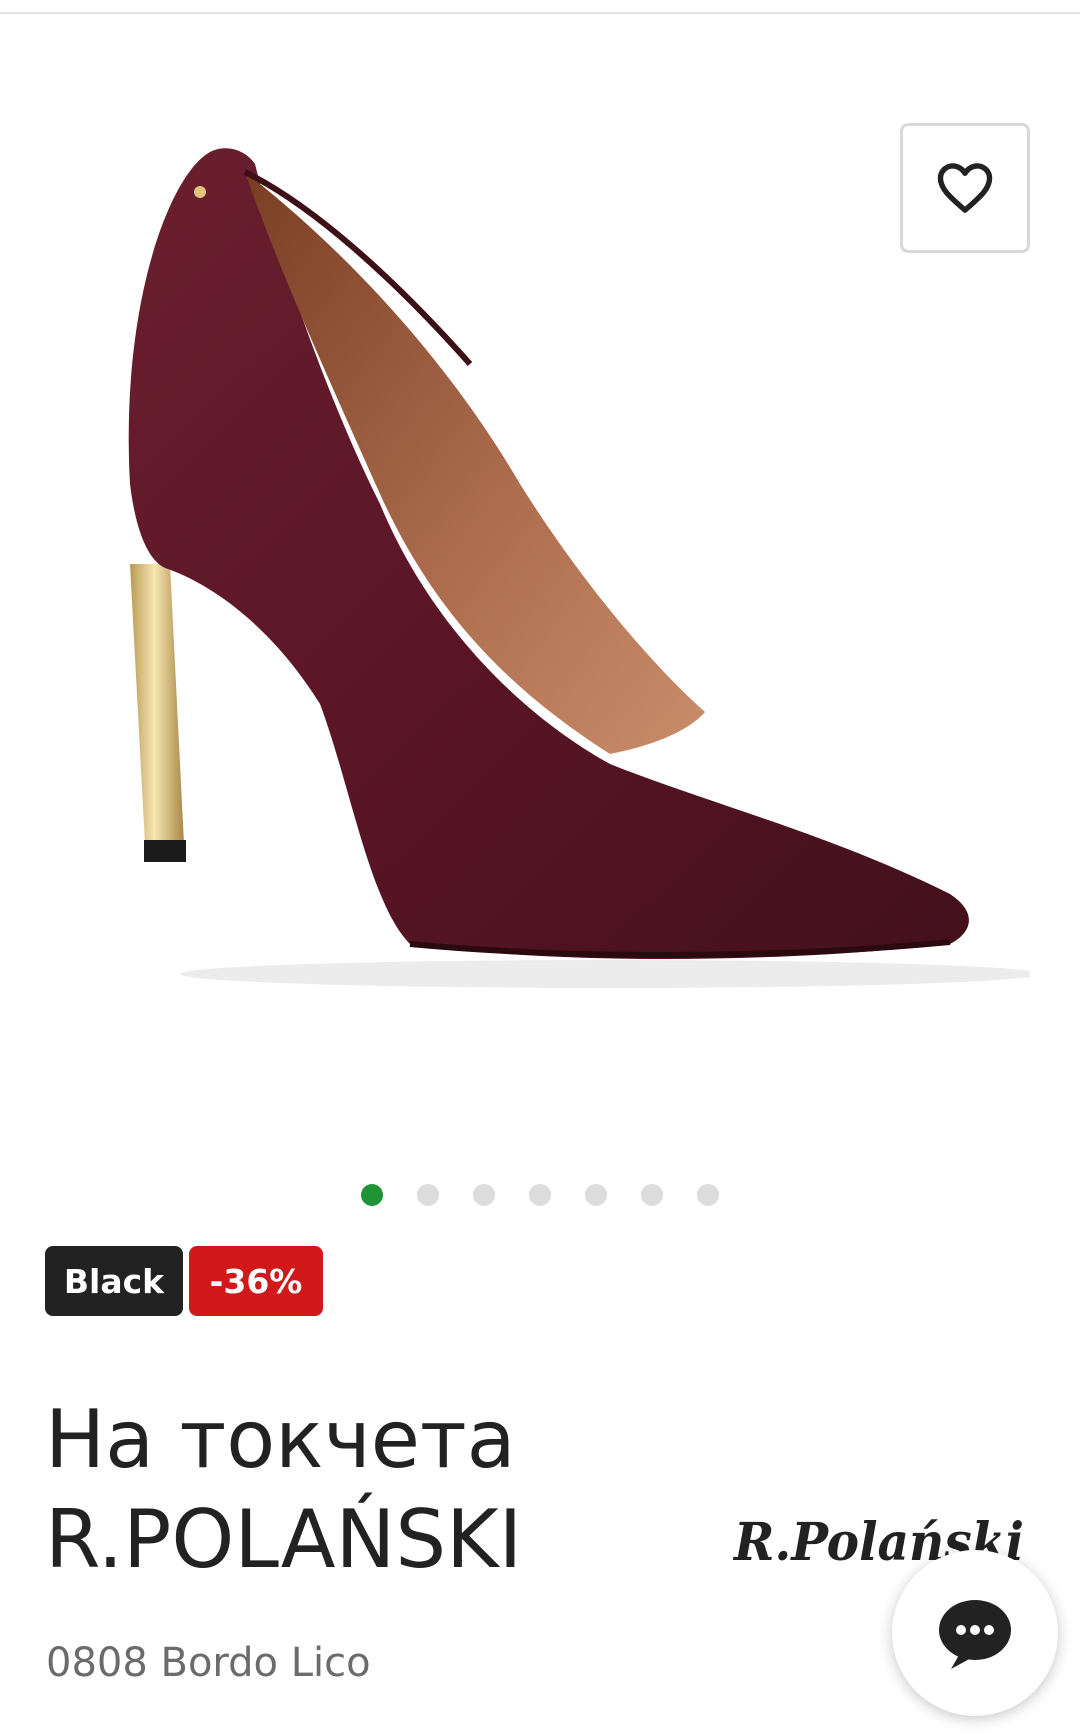  I want to click on product-variant: 0808 Bordo Lico, so click(208, 1663).